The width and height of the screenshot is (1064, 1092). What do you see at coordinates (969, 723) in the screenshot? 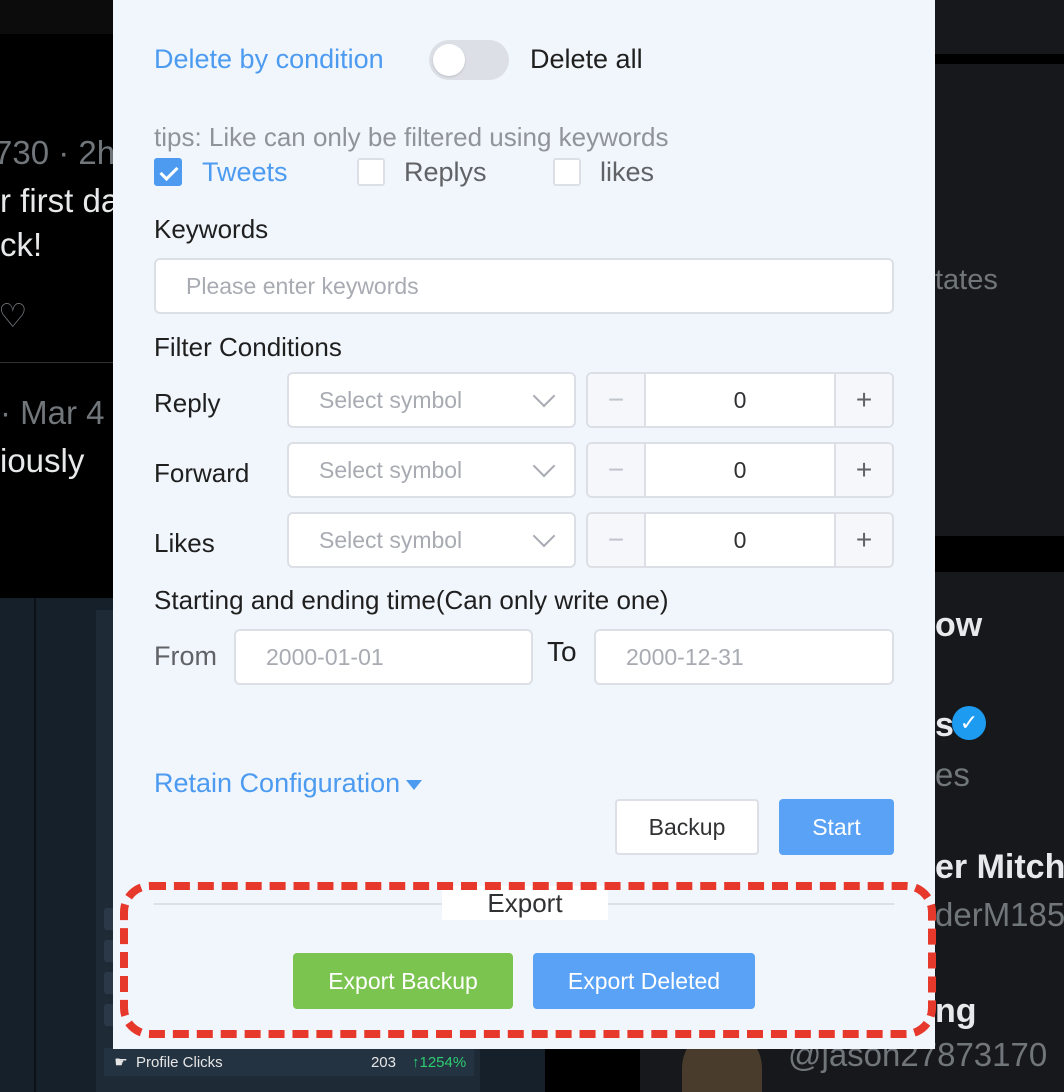
I see `verified-badge-icon: ✓` at bounding box center [969, 723].